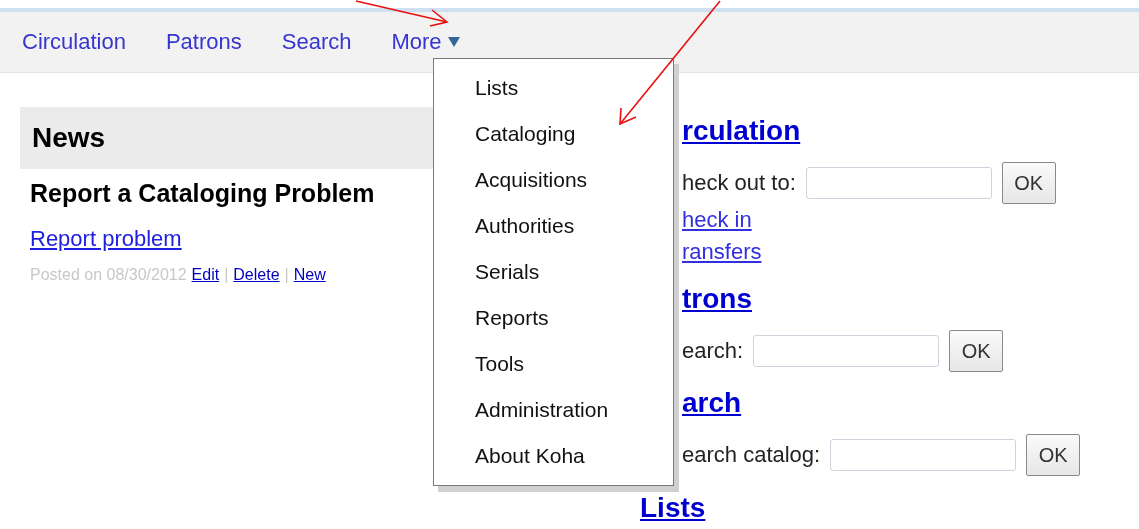  What do you see at coordinates (106, 239) in the screenshot?
I see `news-link: Report problem` at bounding box center [106, 239].